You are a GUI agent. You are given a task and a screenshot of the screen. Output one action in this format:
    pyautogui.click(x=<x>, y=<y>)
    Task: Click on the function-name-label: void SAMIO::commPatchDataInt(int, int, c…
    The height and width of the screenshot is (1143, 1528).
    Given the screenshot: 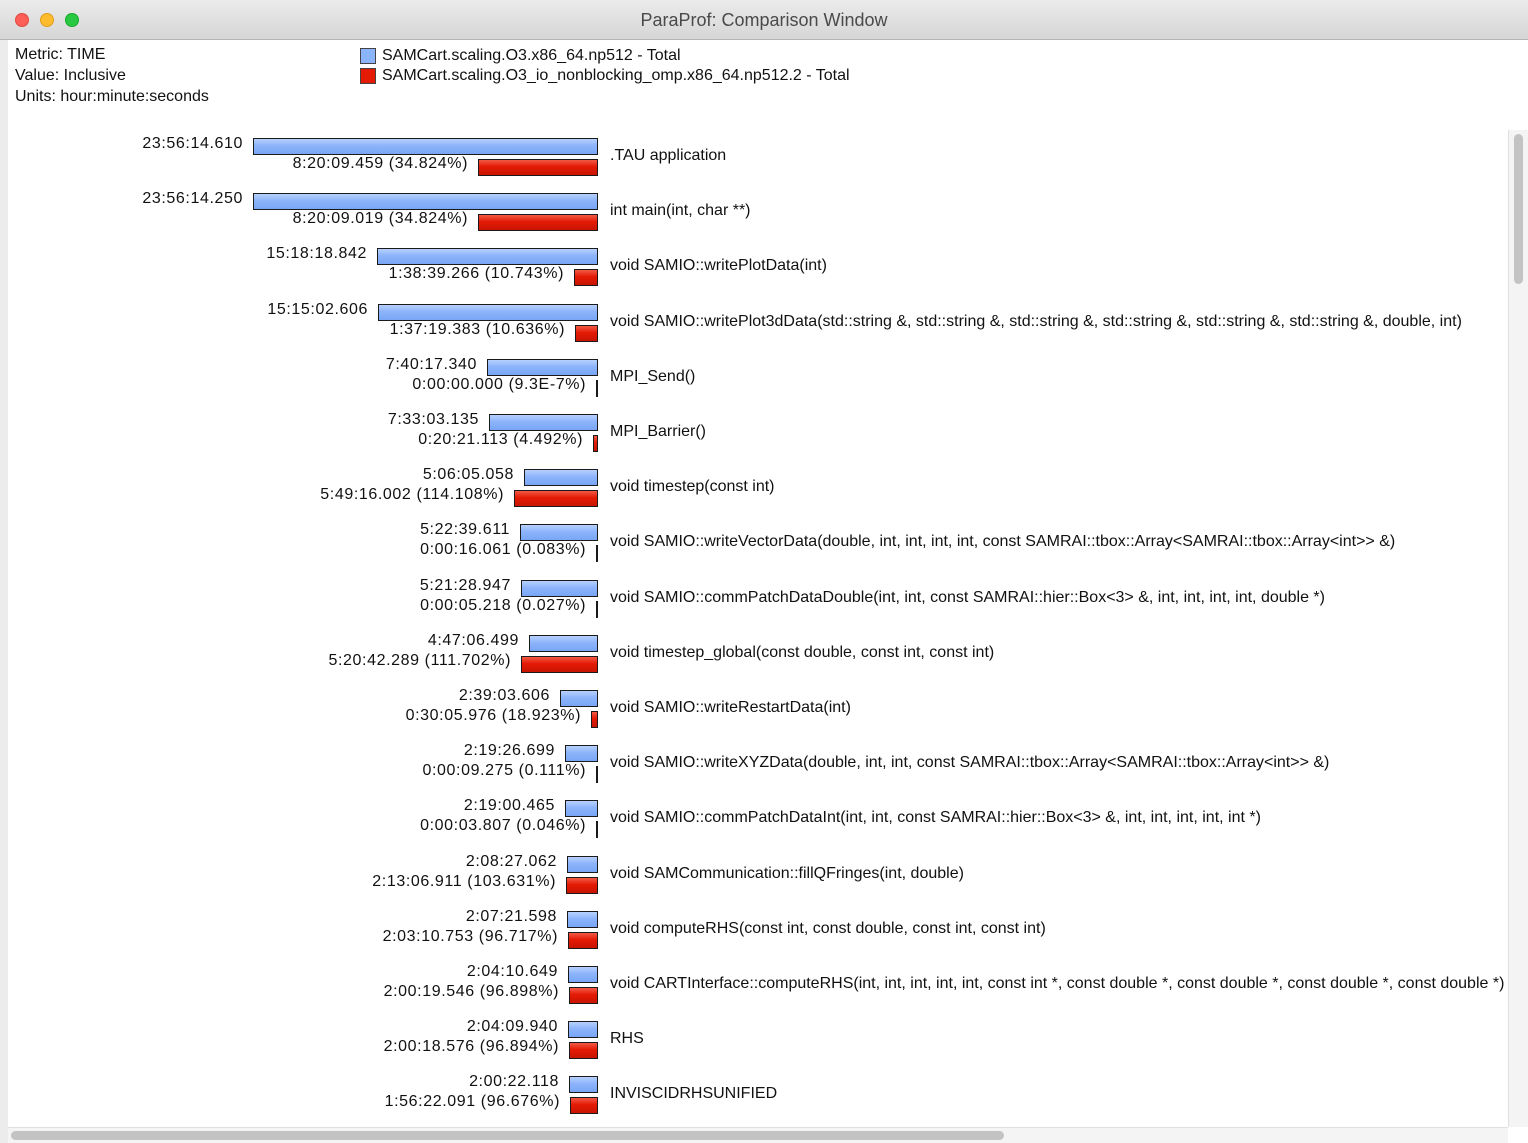 What is the action you would take?
    pyautogui.click(x=935, y=818)
    